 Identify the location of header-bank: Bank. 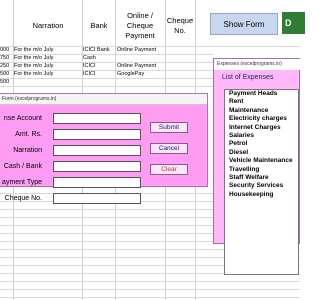
(99, 25).